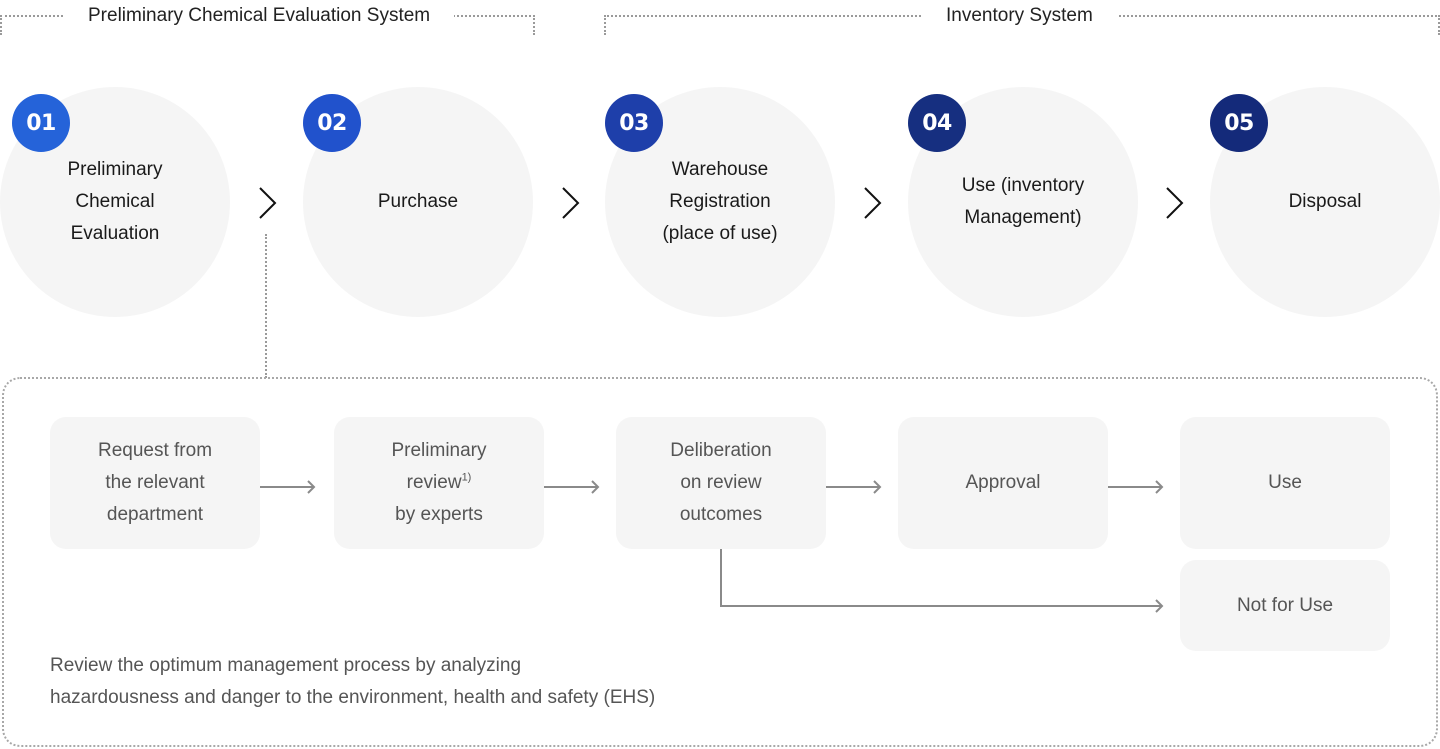 The width and height of the screenshot is (1440, 749). I want to click on step-label: Preliminary Chemical Evaluation, so click(115, 201).